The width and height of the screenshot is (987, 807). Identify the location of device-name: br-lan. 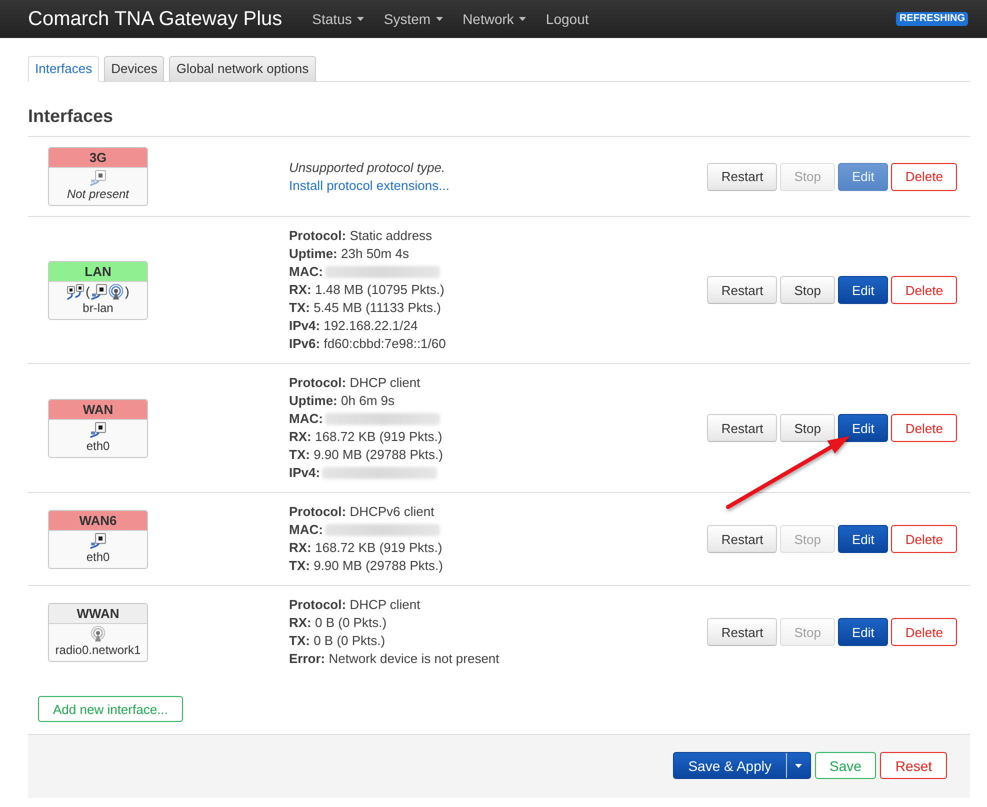
(98, 308).